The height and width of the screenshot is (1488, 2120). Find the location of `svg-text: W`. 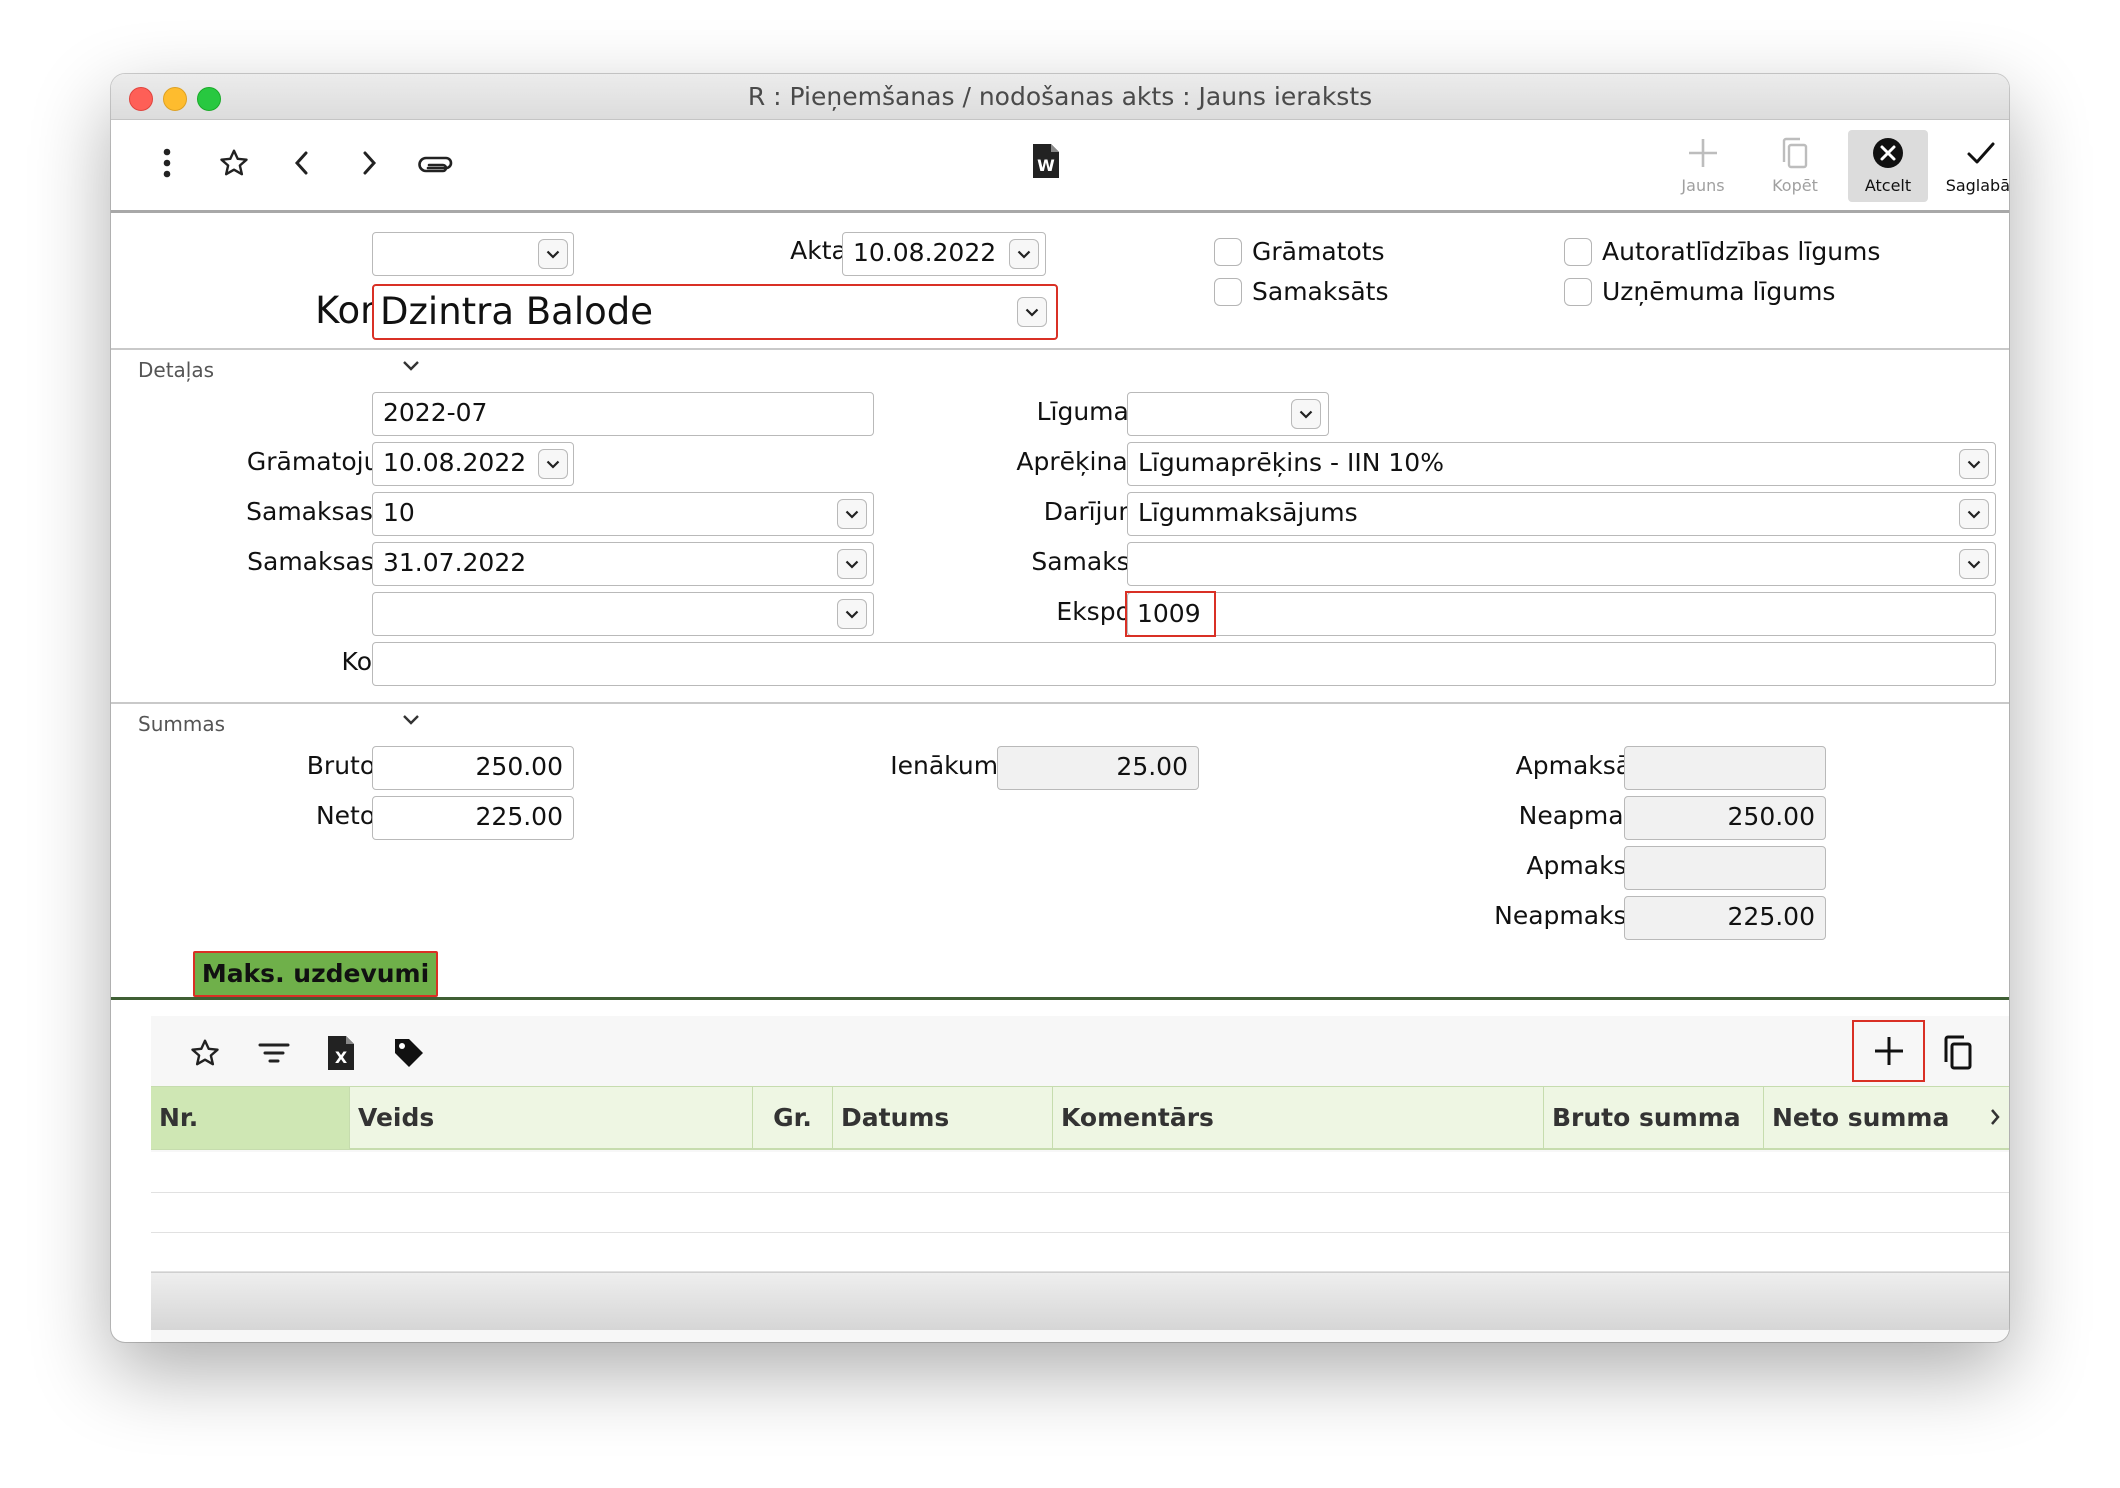

svg-text: W is located at coordinates (1046, 165).